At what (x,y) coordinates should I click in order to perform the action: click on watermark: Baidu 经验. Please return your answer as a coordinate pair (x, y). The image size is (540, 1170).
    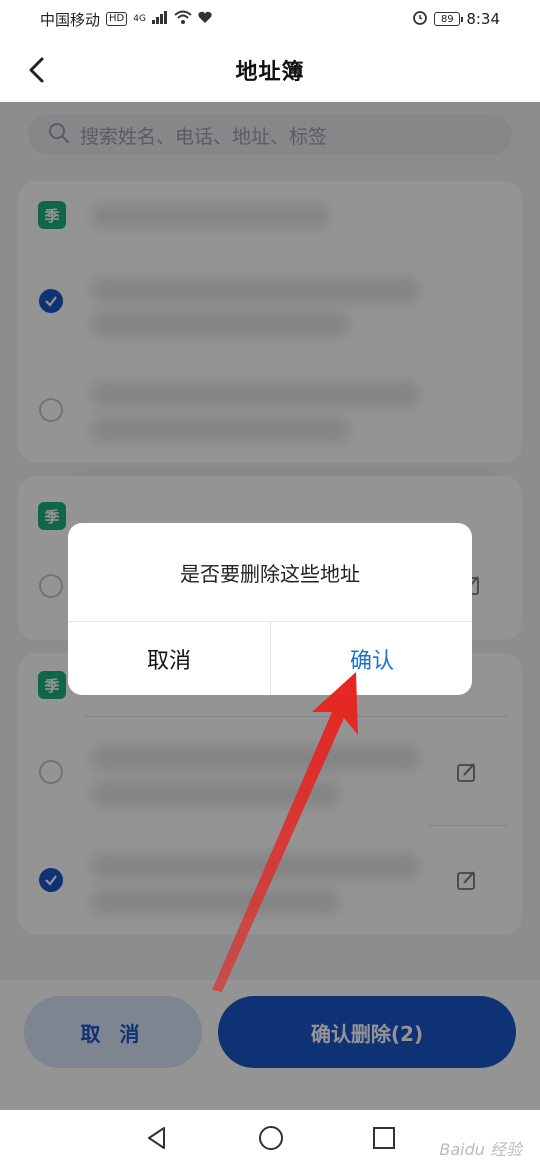
    Looking at the image, I should click on (480, 1149).